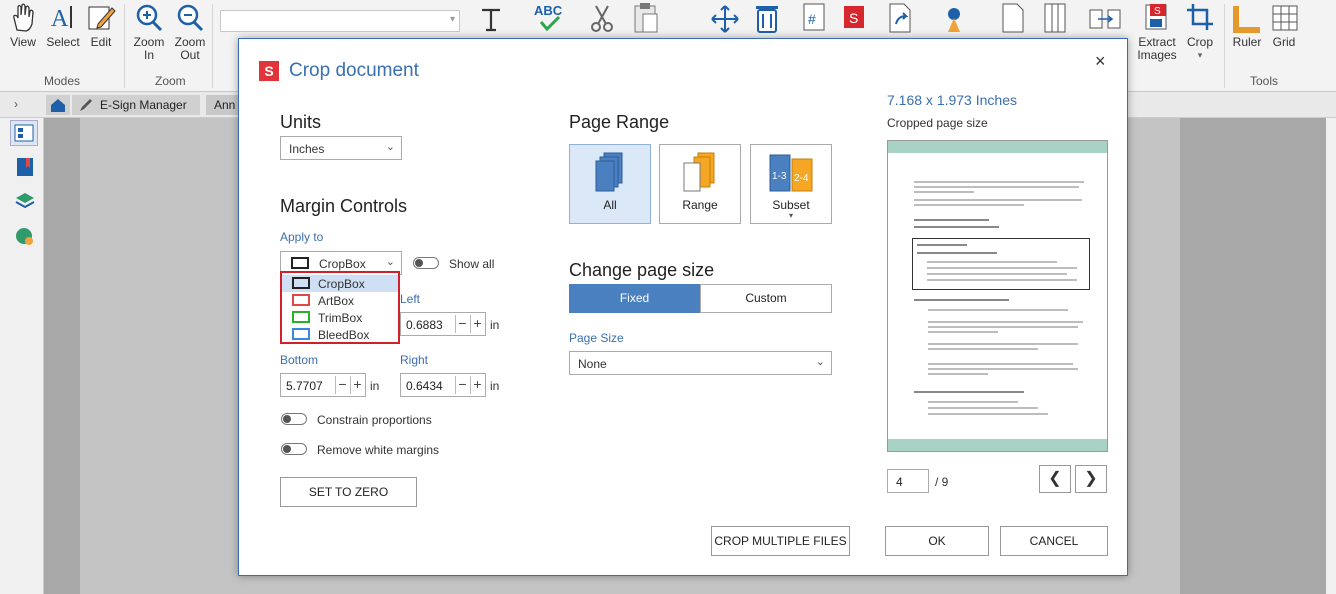 This screenshot has height=594, width=1336. I want to click on select-button: A Select, so click(63, 25).